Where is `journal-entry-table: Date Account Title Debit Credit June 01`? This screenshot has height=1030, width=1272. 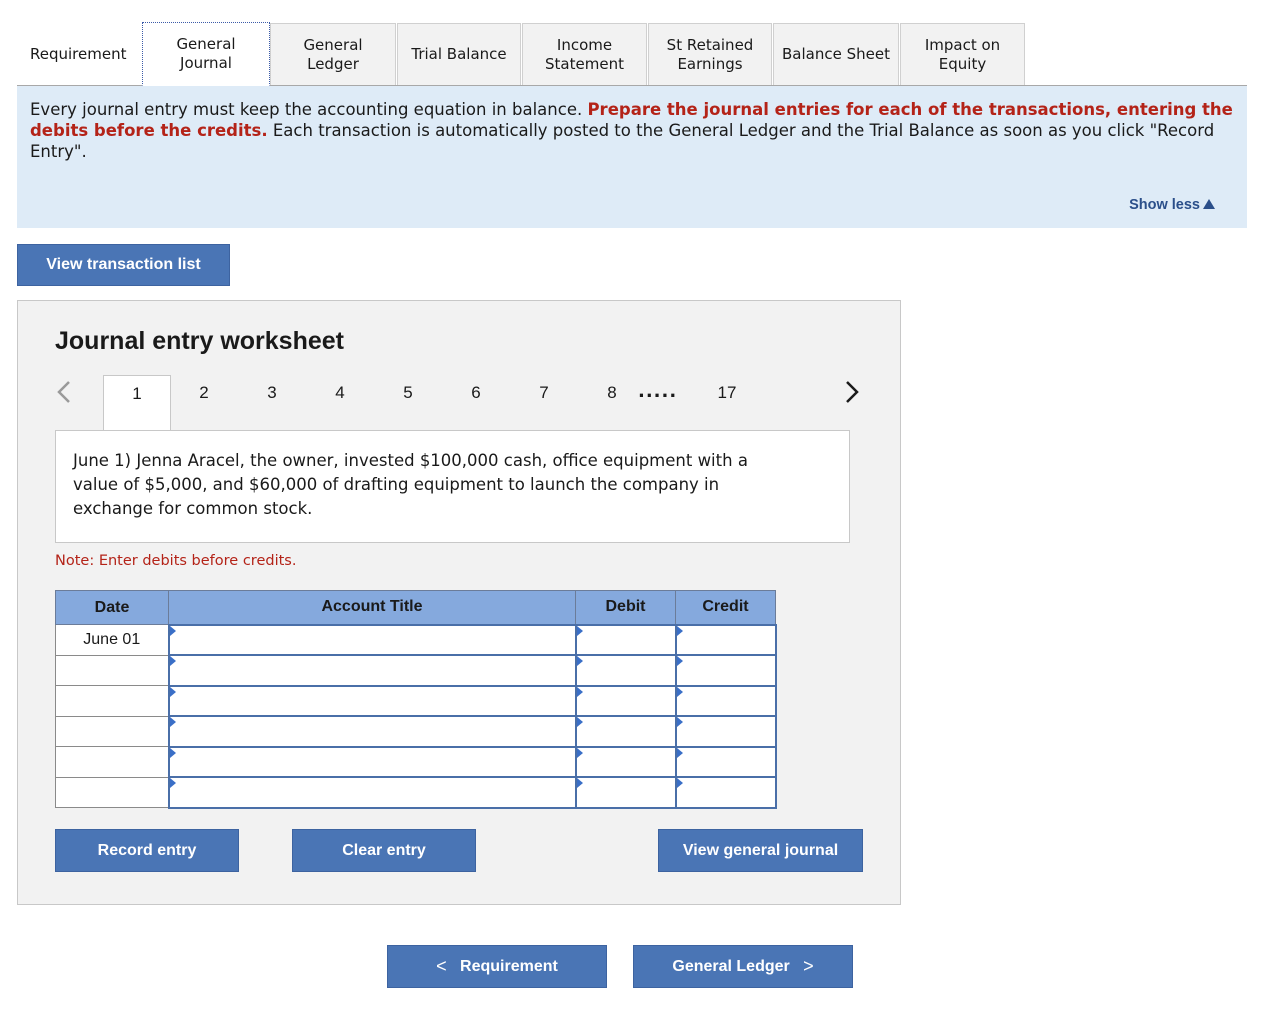
journal-entry-table: Date Account Title Debit Credit June 01 is located at coordinates (416, 699).